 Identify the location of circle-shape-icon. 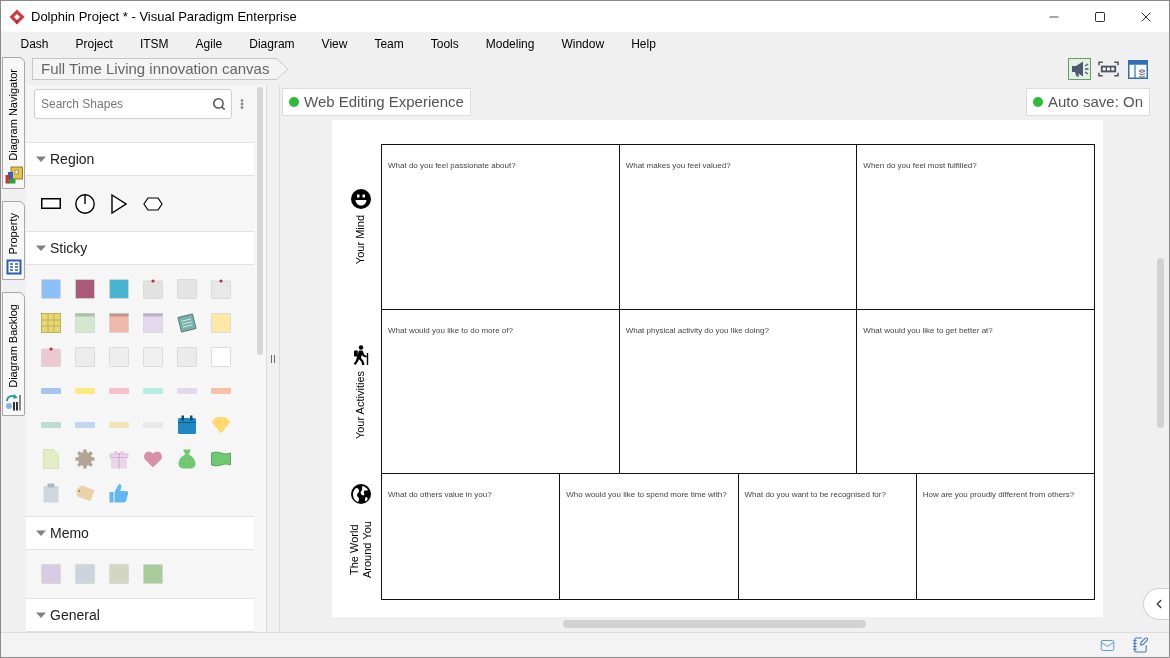
(85, 203).